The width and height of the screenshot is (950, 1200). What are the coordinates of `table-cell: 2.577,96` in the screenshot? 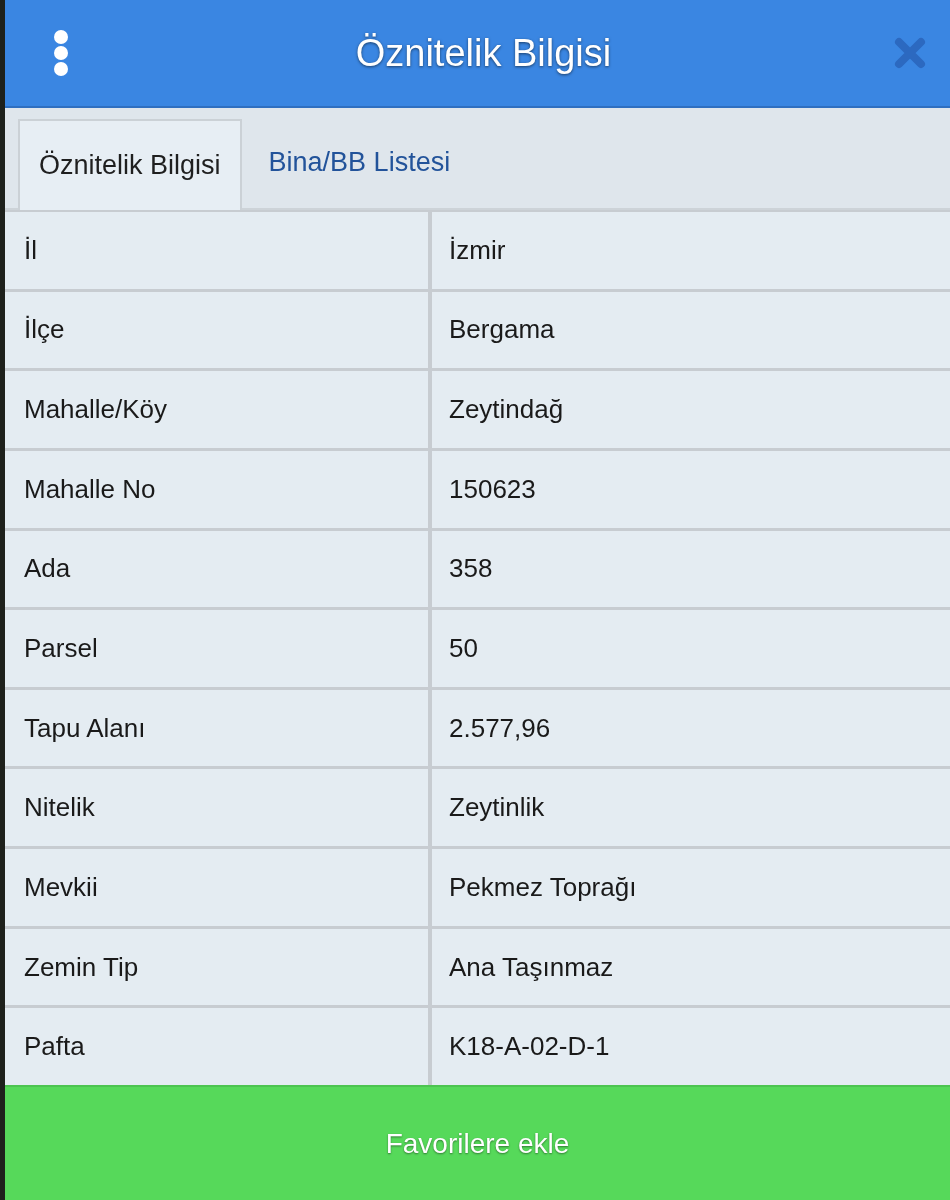 It's located at (691, 728).